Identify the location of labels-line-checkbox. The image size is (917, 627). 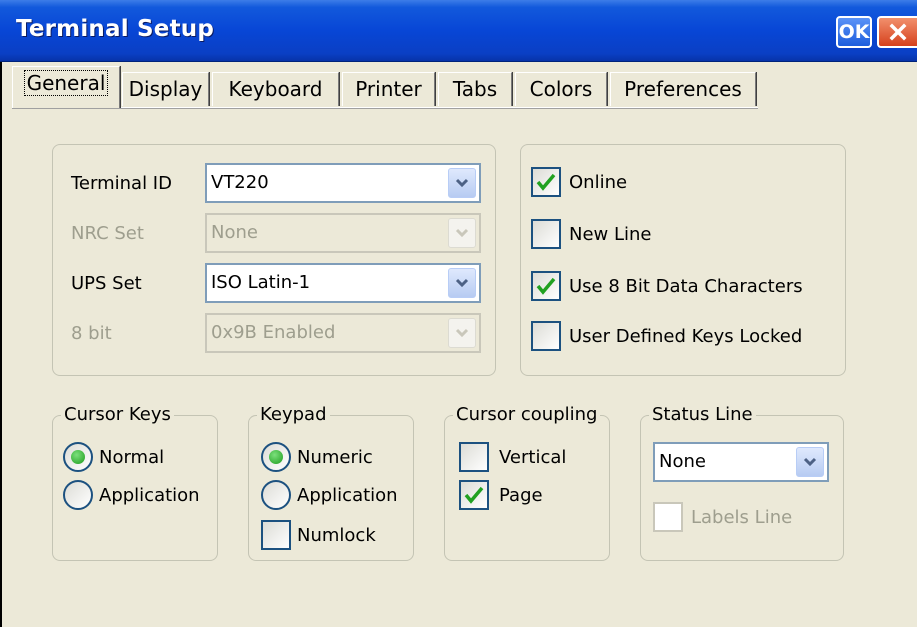
(668, 517).